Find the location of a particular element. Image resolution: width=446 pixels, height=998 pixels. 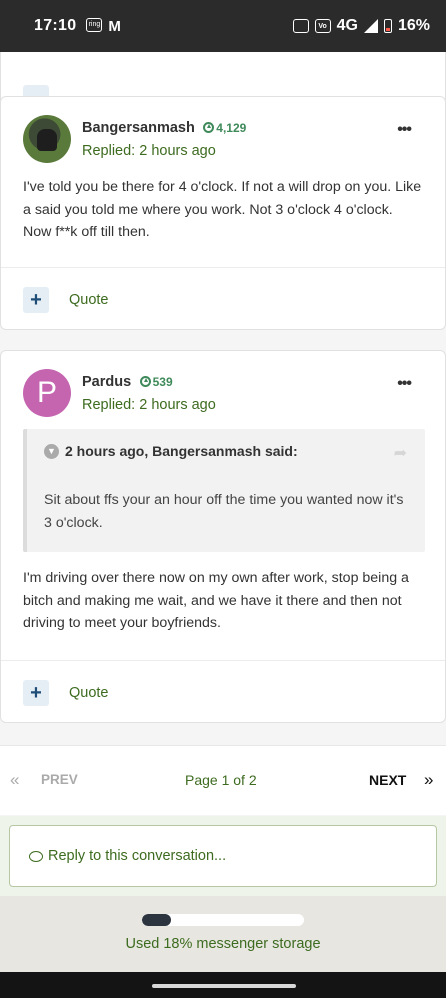

reputation-count: 4,129 is located at coordinates (231, 128).